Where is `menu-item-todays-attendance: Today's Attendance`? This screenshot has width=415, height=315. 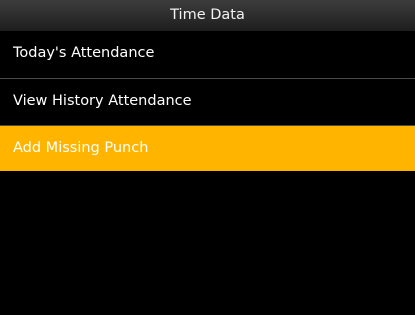 menu-item-todays-attendance: Today's Attendance is located at coordinates (207, 53).